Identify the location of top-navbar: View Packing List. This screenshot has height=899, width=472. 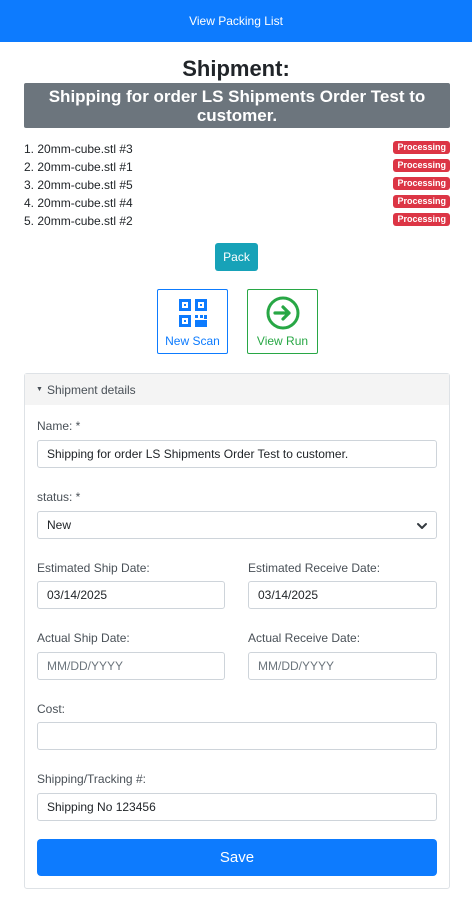
(236, 21).